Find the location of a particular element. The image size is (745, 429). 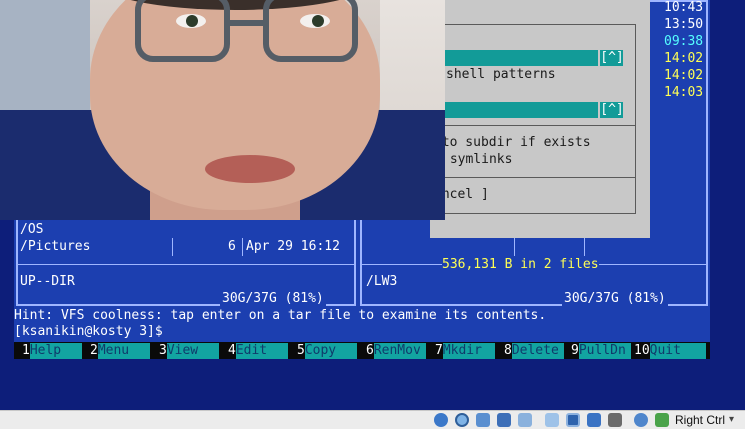

glasses-right-lens-icon is located at coordinates (310, 31).